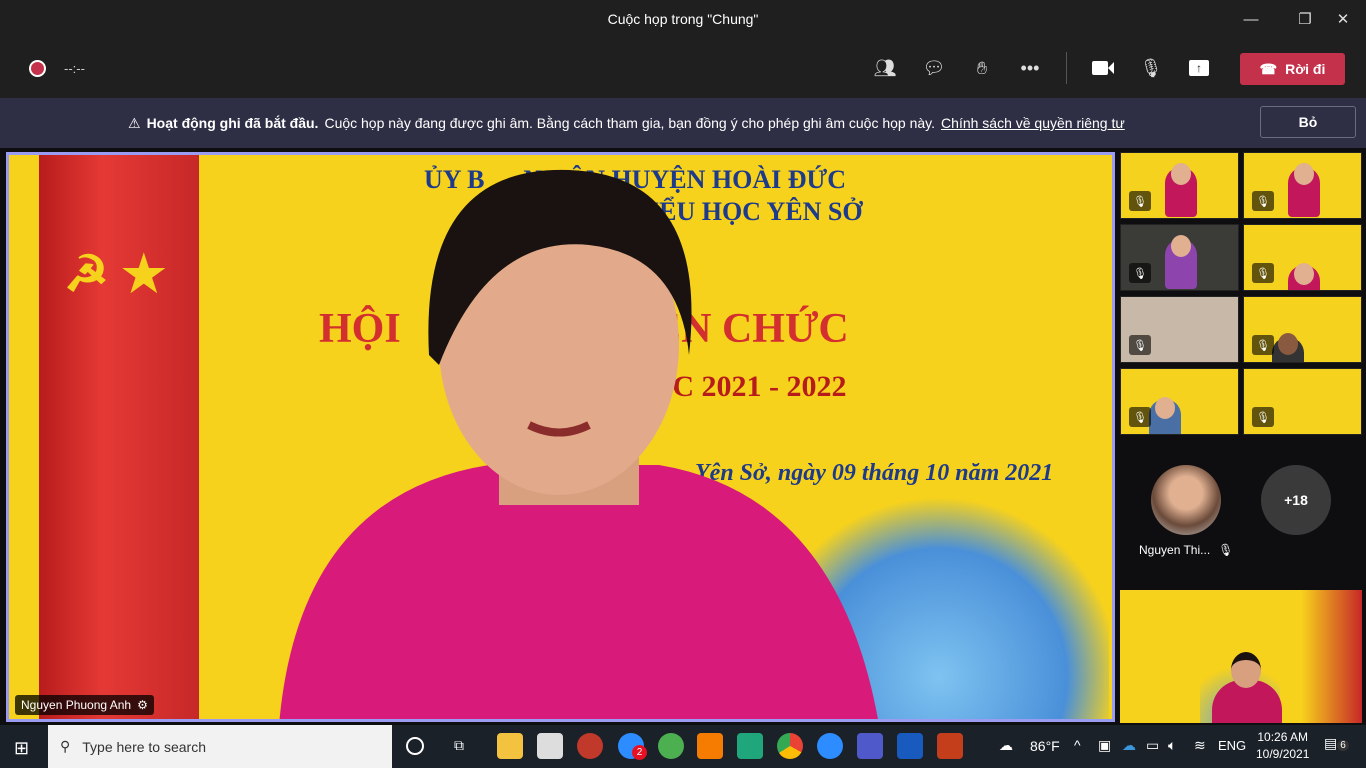  What do you see at coordinates (1283, 737) in the screenshot?
I see `clock-time: 10:26 AM` at bounding box center [1283, 737].